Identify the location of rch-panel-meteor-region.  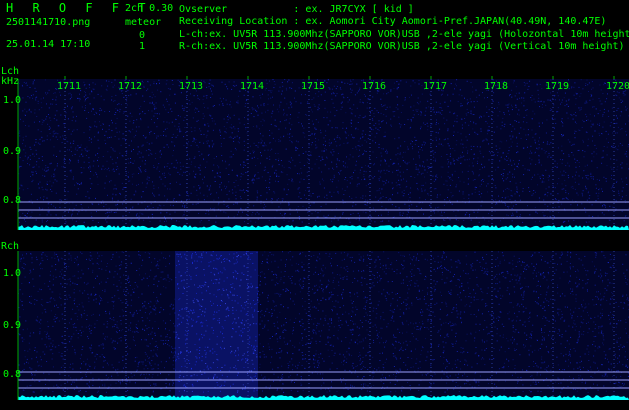
(216, 325).